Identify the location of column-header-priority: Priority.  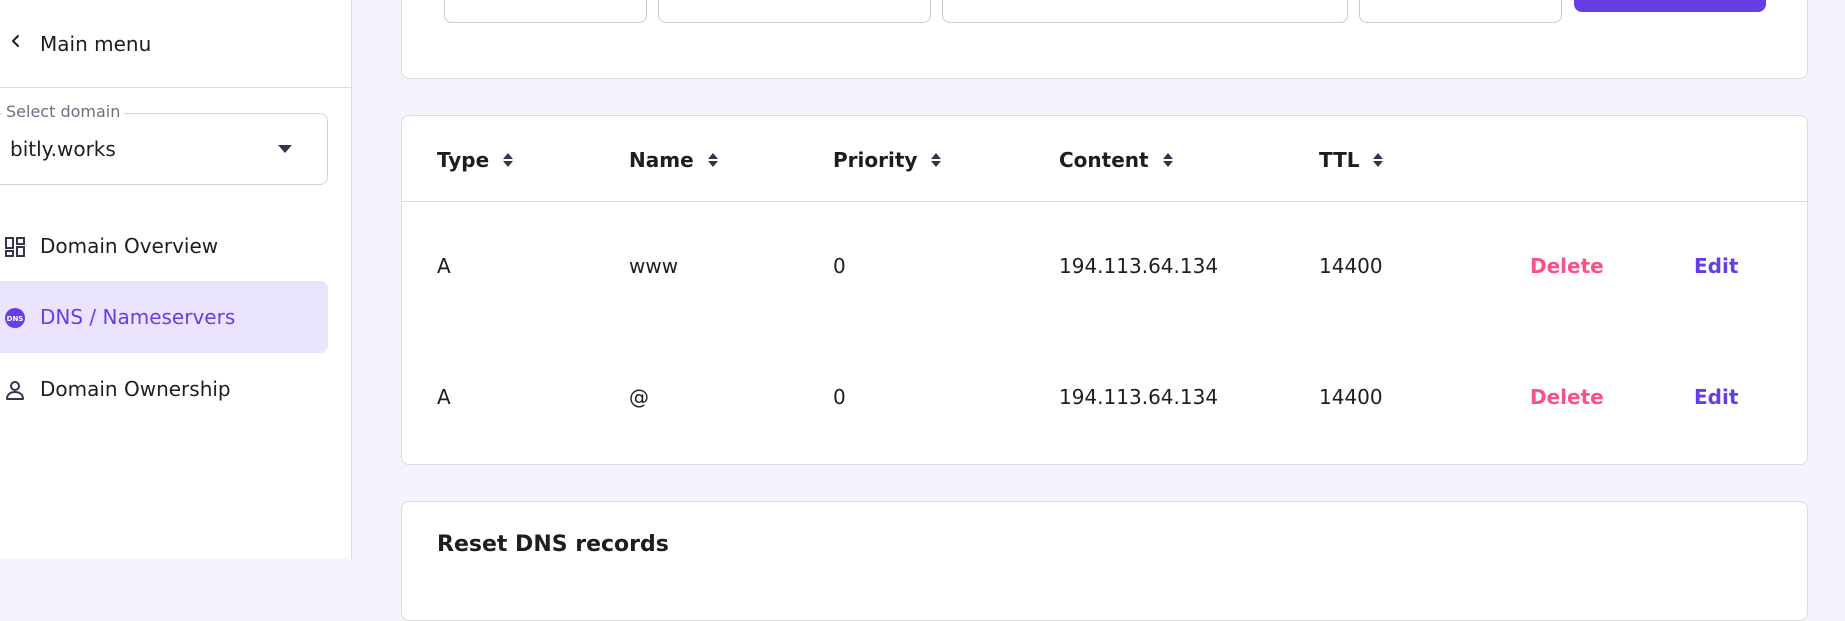
(887, 160).